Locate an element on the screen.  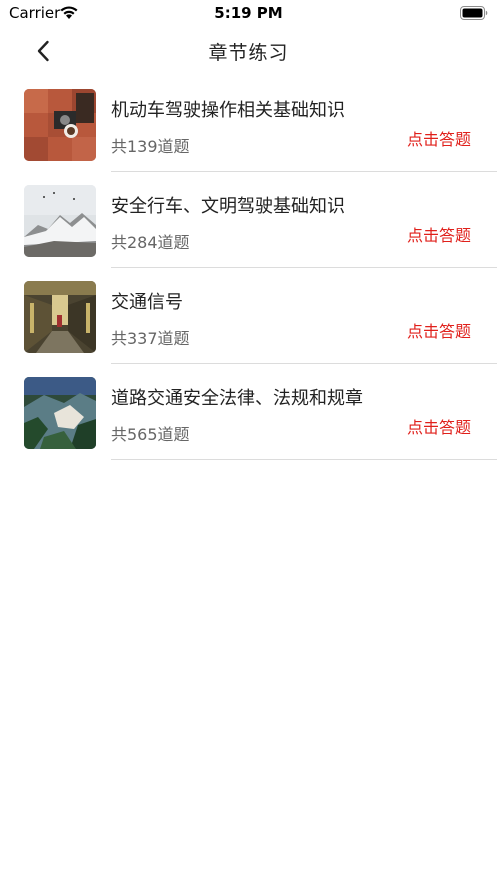
chapter-title: 道路交通安全法律、法规和规章 is located at coordinates (237, 398).